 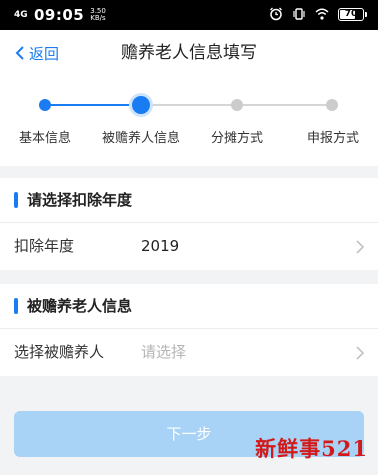 I want to click on step-dot-supported-person, so click(x=141, y=105).